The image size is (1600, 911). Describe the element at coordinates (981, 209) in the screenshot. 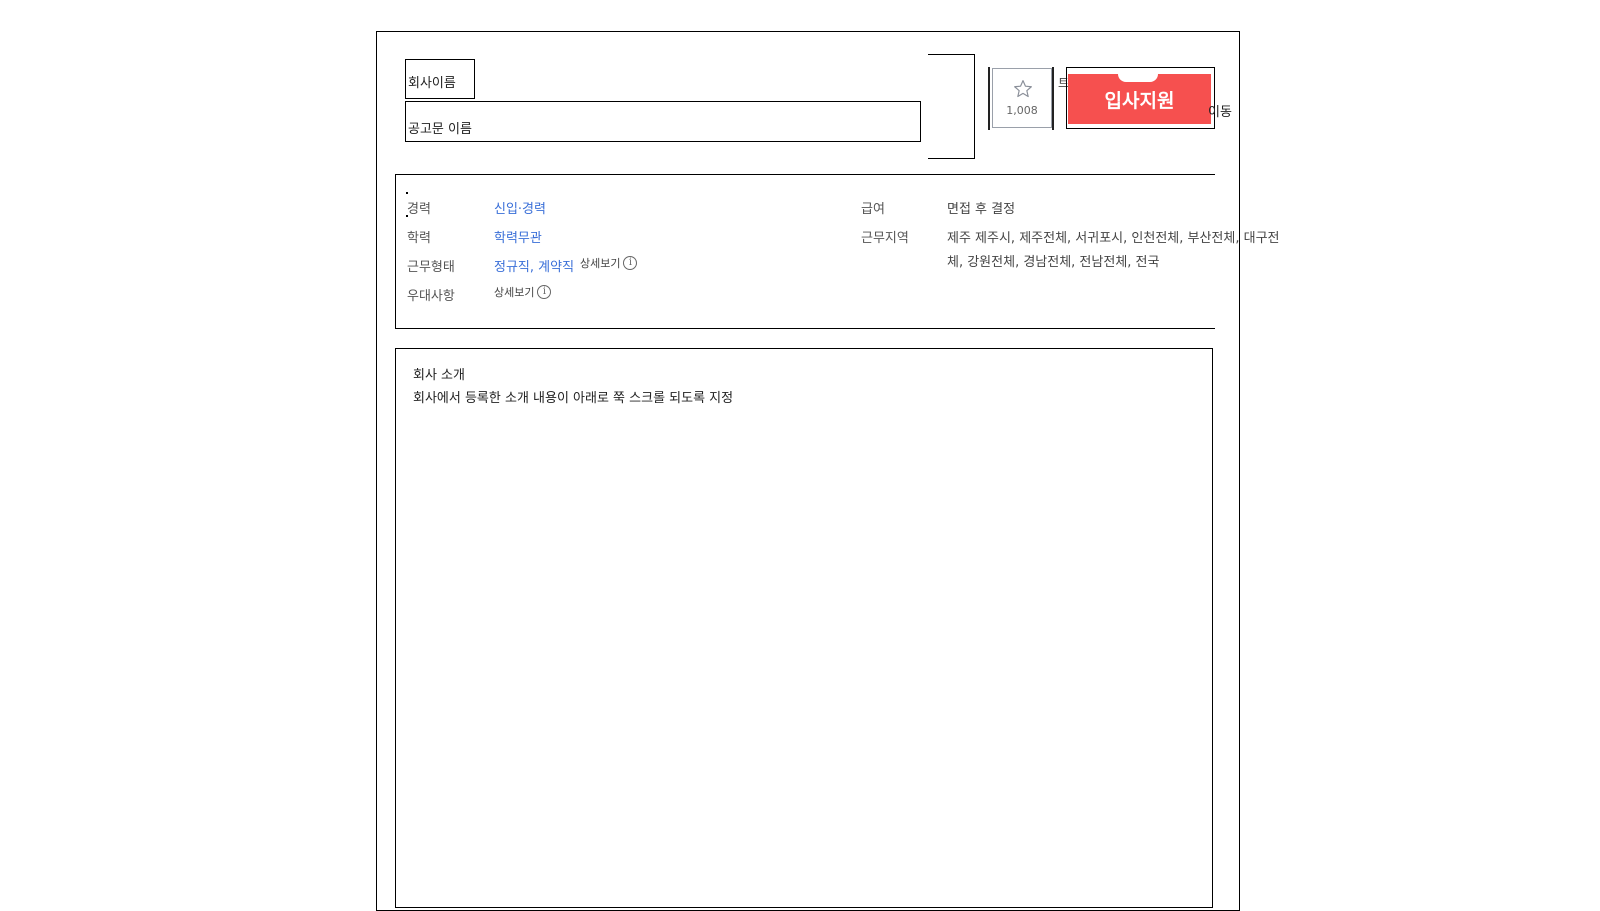

I see `value-salary: 면접 후 결정` at that location.